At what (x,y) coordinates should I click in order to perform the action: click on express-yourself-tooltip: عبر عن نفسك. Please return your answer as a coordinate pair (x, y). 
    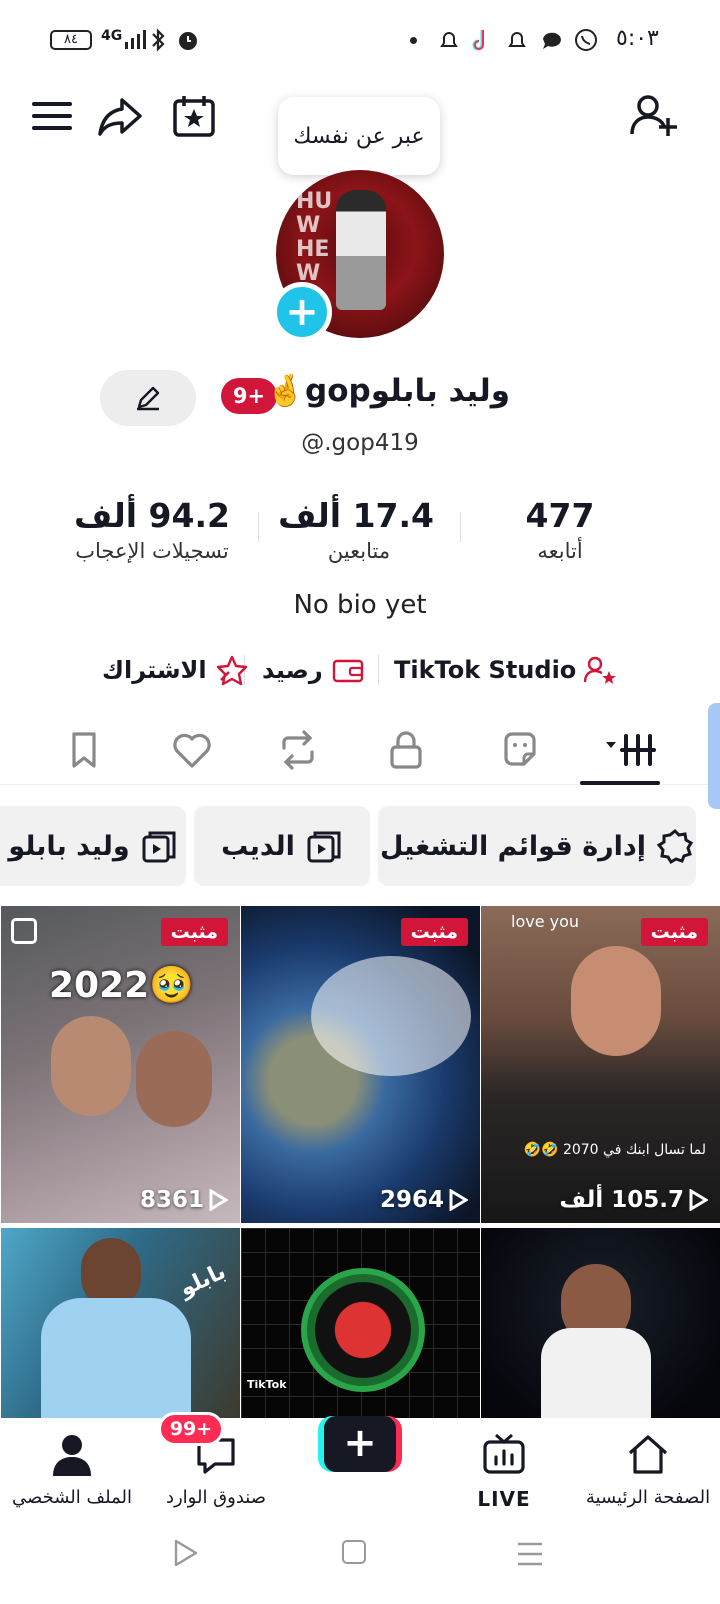
    Looking at the image, I should click on (359, 136).